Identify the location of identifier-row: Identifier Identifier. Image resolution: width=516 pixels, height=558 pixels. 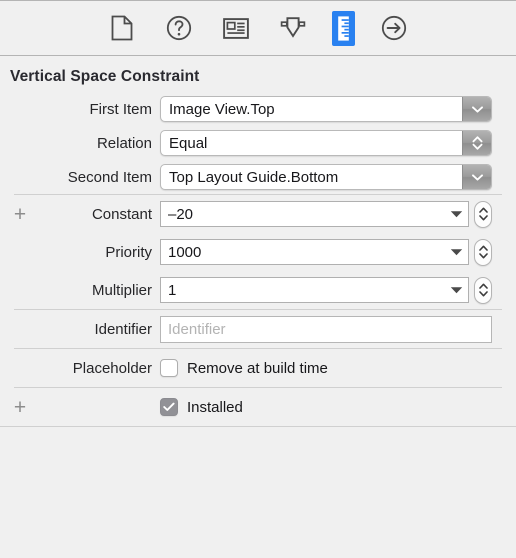
(258, 329).